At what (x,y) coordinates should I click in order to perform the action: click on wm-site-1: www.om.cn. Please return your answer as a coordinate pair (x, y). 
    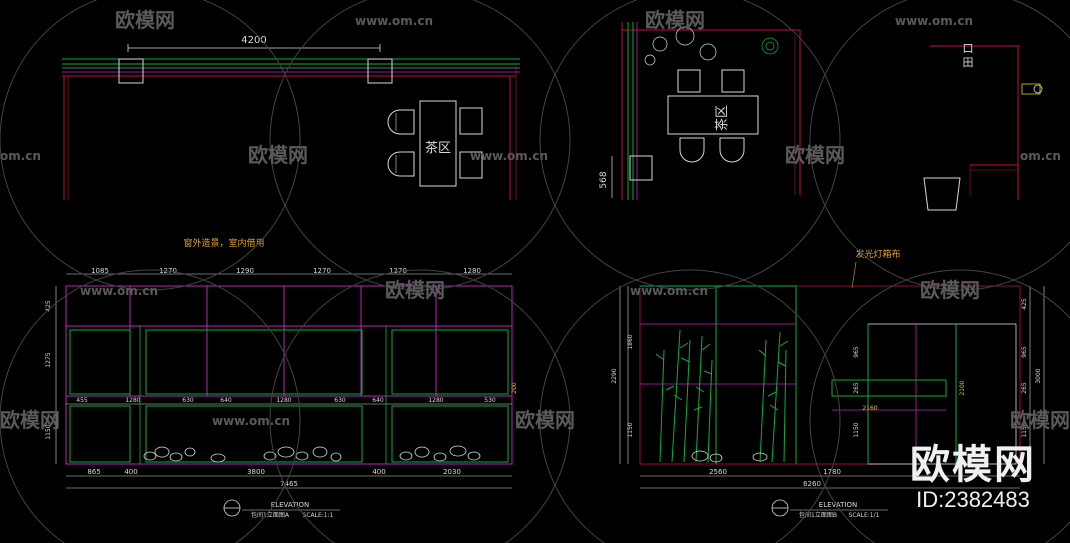
    Looking at the image, I should click on (394, 21).